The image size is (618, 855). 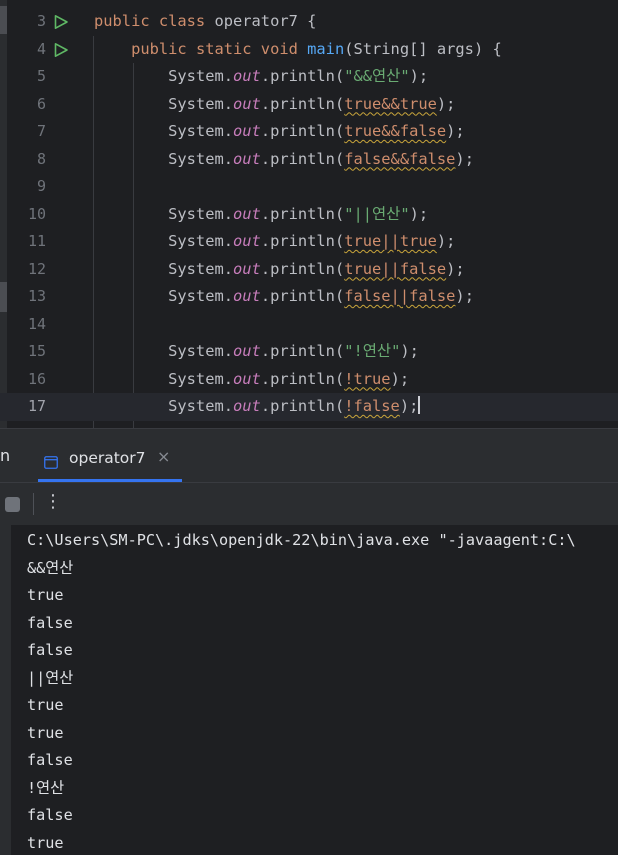 I want to click on code-line: 13 System.out.println(false||false);, so click(x=309, y=297).